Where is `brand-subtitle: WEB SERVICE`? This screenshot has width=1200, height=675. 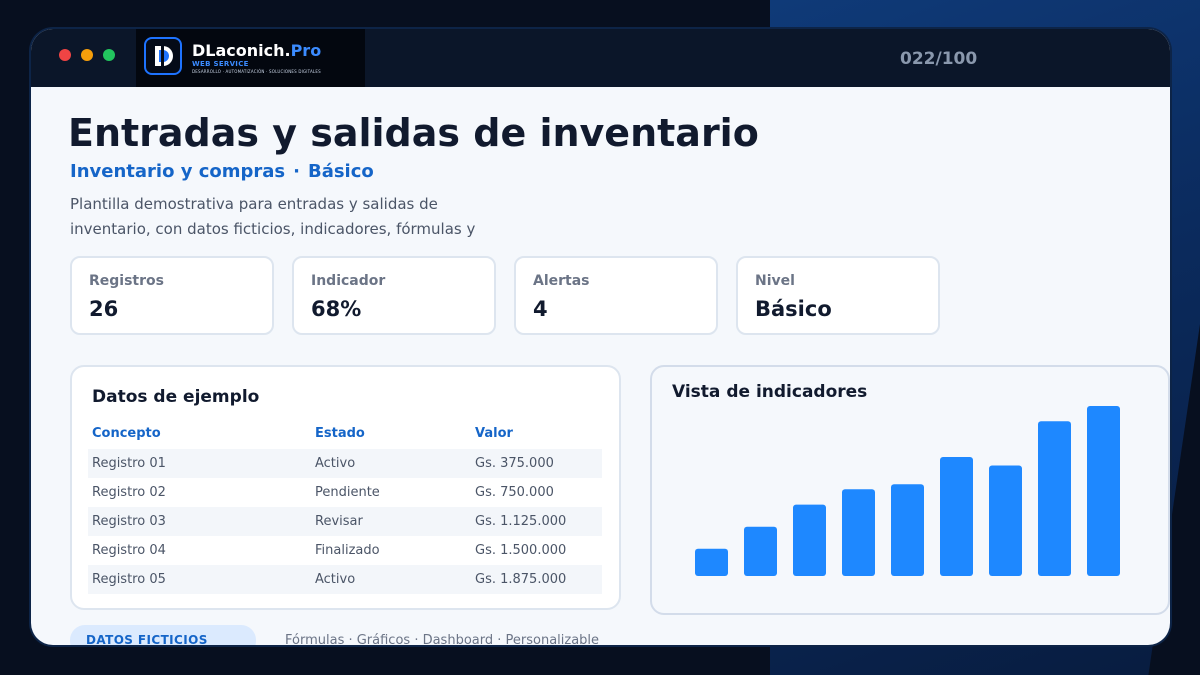
brand-subtitle: WEB SERVICE is located at coordinates (220, 64).